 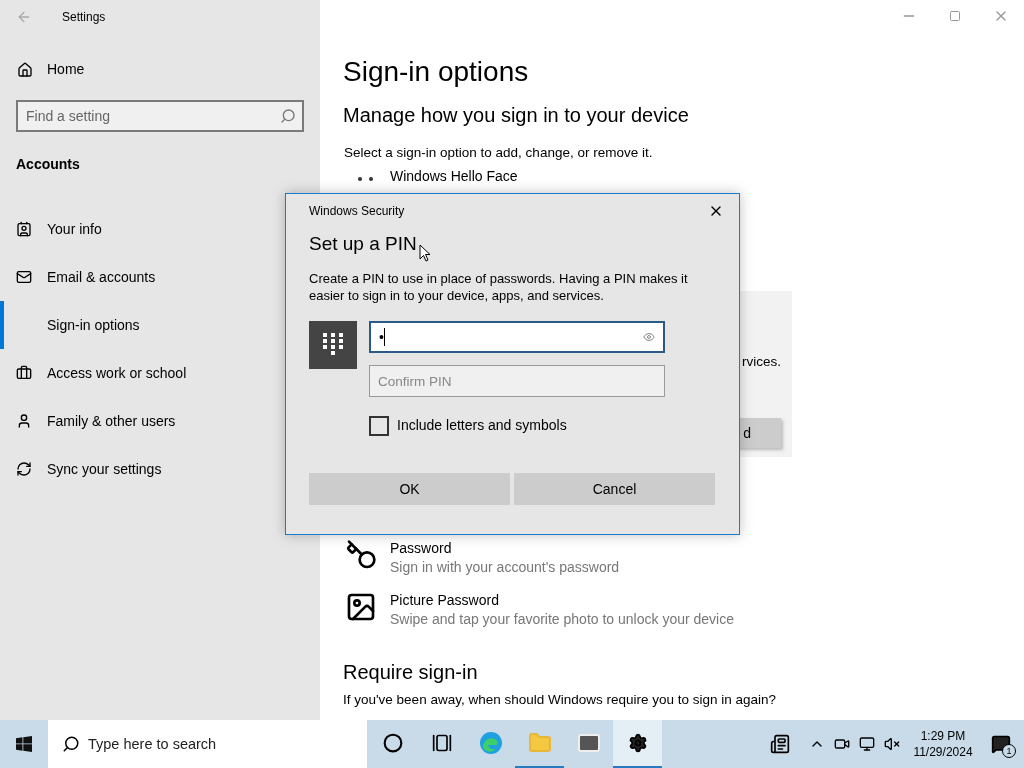 What do you see at coordinates (943, 744) in the screenshot?
I see `clock: 1:29 PM 11/29/2024` at bounding box center [943, 744].